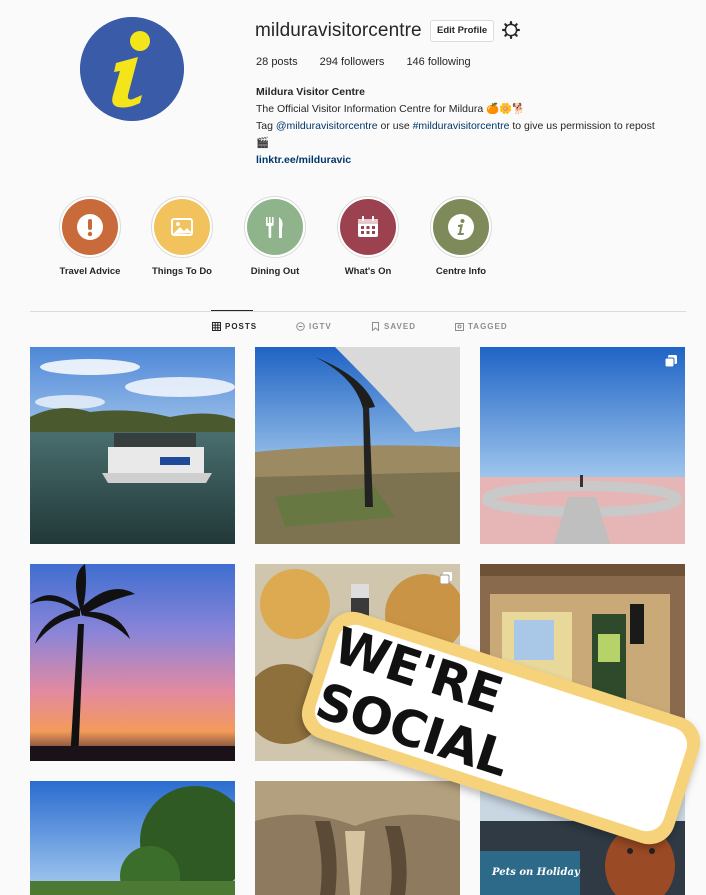  I want to click on highlight-centre-info: Centre Info, so click(461, 236).